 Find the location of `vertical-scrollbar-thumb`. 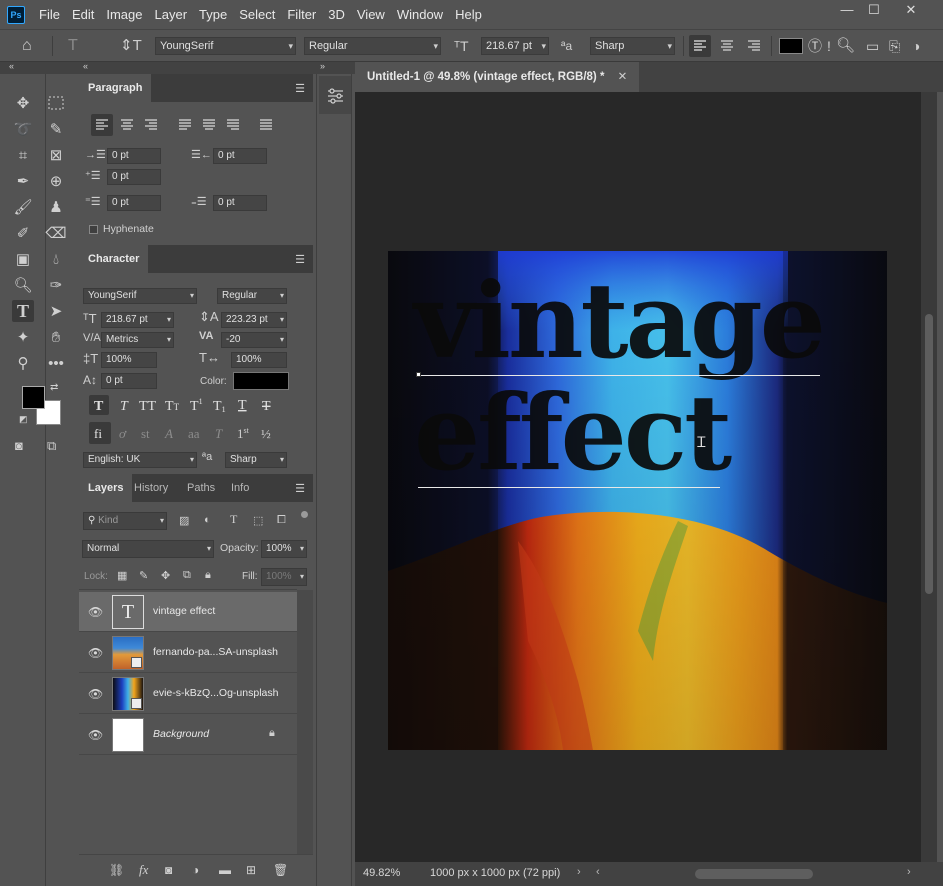

vertical-scrollbar-thumb is located at coordinates (929, 454).